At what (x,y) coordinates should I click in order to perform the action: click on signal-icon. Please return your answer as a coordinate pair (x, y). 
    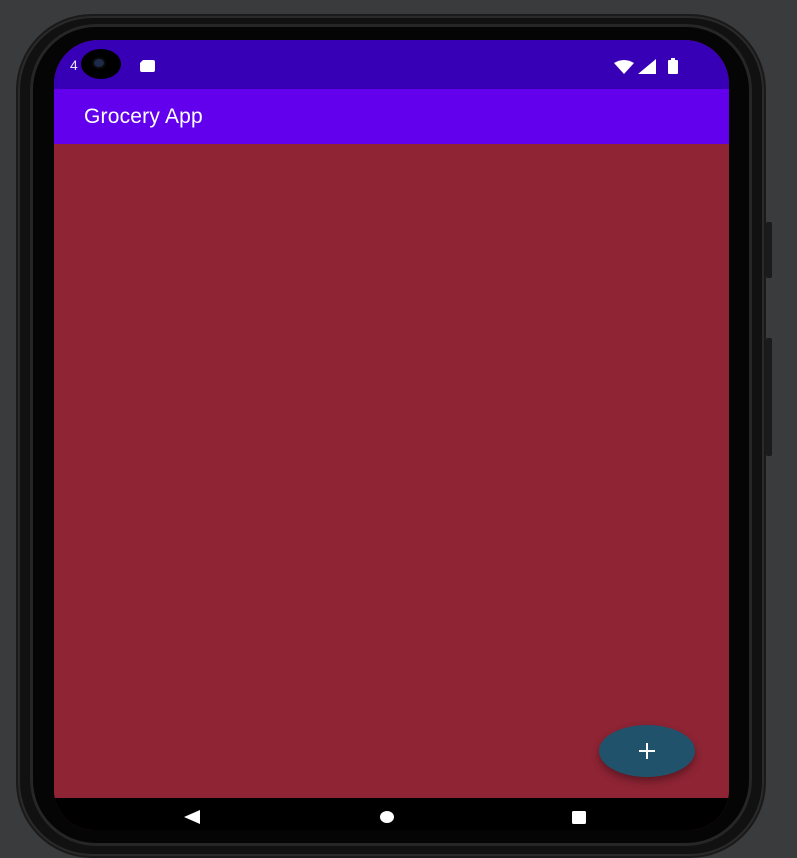
    Looking at the image, I should click on (647, 66).